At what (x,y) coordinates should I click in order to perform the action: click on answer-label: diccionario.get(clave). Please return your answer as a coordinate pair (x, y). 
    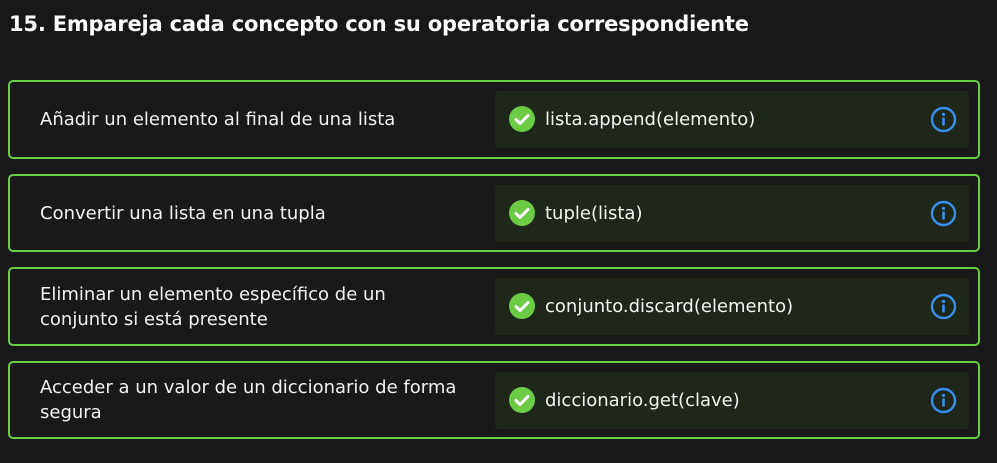
    Looking at the image, I should click on (642, 400).